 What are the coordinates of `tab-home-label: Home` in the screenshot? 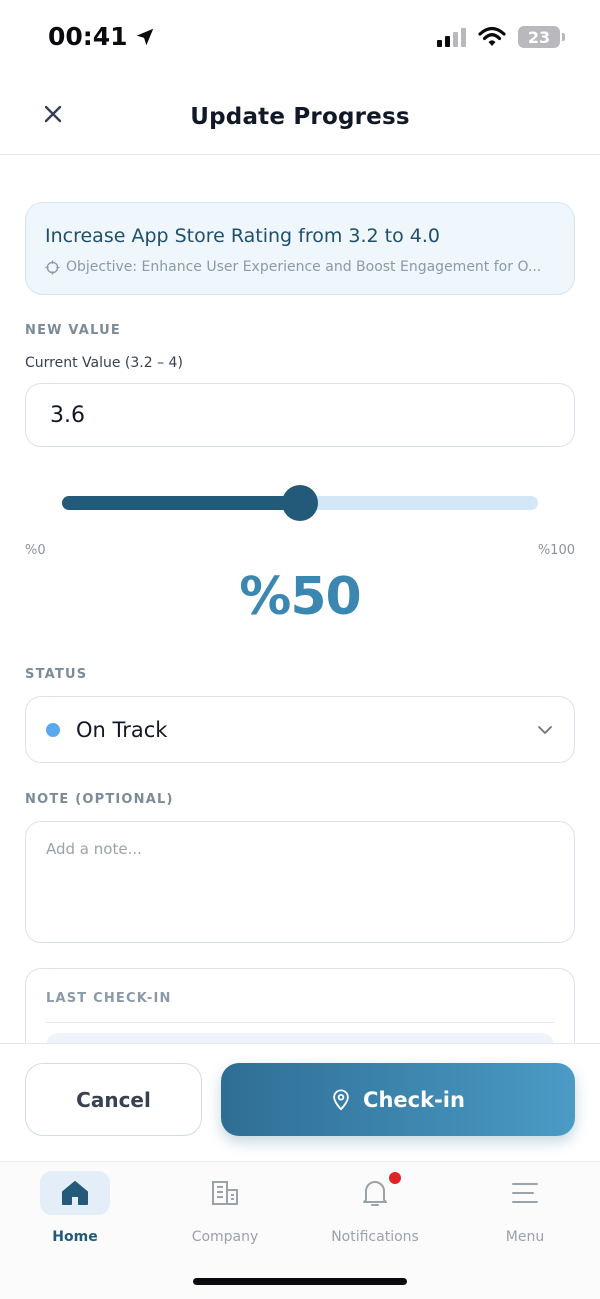 It's located at (75, 1237).